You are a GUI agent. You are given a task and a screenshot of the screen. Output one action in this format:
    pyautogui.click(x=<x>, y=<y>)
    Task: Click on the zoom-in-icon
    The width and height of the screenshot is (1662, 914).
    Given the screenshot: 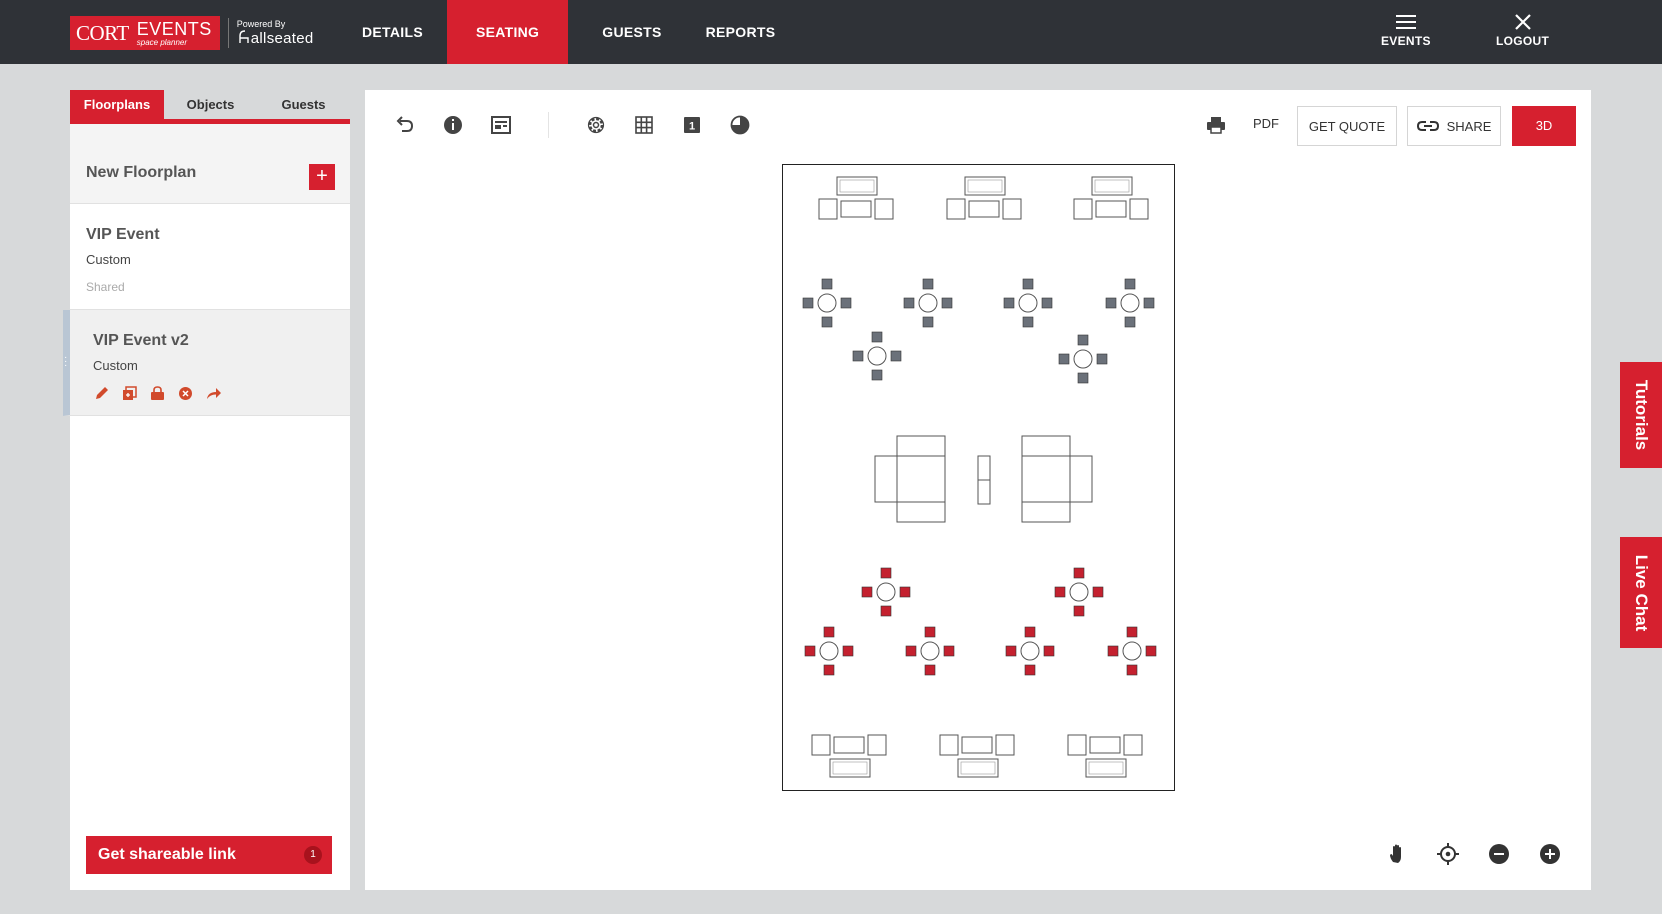 What is the action you would take?
    pyautogui.click(x=1550, y=854)
    